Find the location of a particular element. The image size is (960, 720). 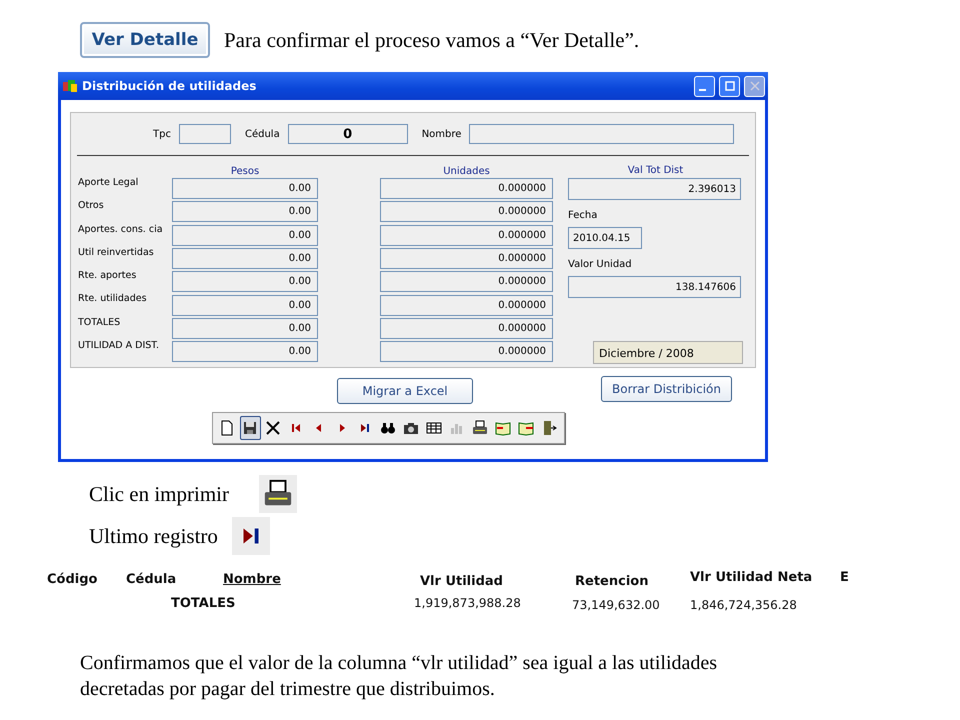

field-label: Cédula is located at coordinates (262, 134).